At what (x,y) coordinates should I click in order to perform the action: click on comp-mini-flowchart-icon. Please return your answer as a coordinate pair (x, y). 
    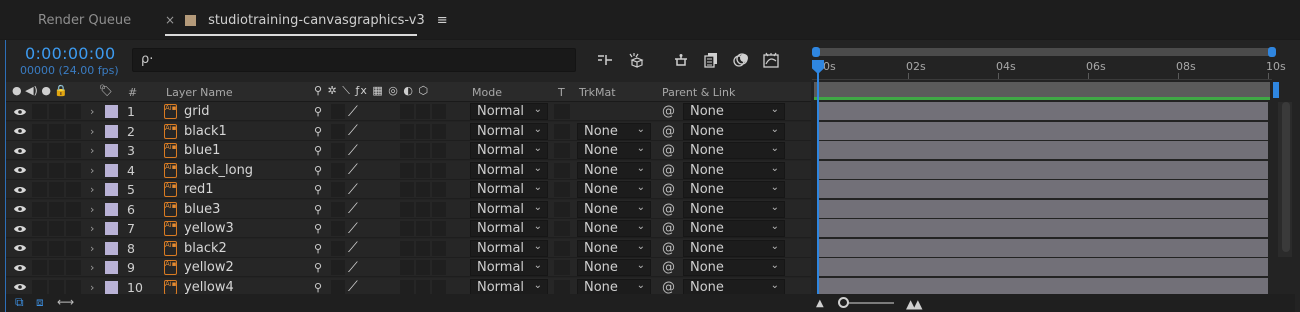
    Looking at the image, I should click on (605, 60).